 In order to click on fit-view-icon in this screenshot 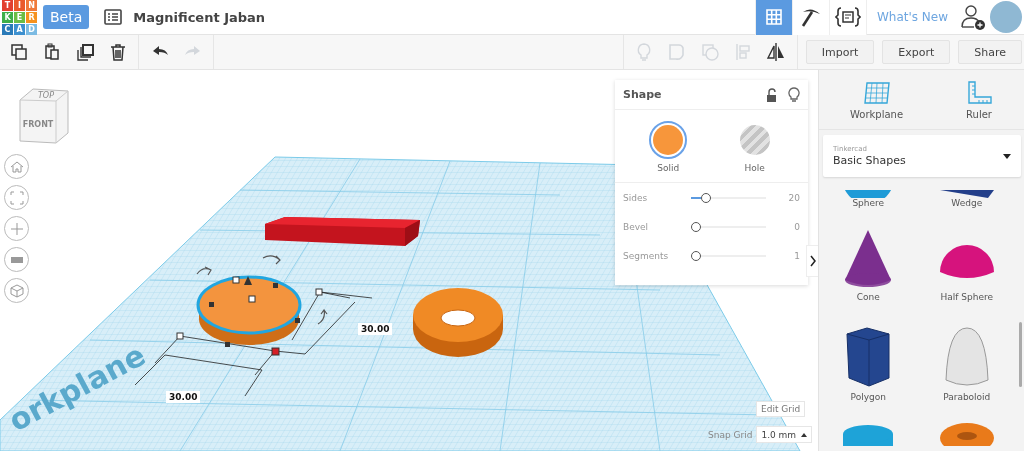, I will do `click(16, 197)`.